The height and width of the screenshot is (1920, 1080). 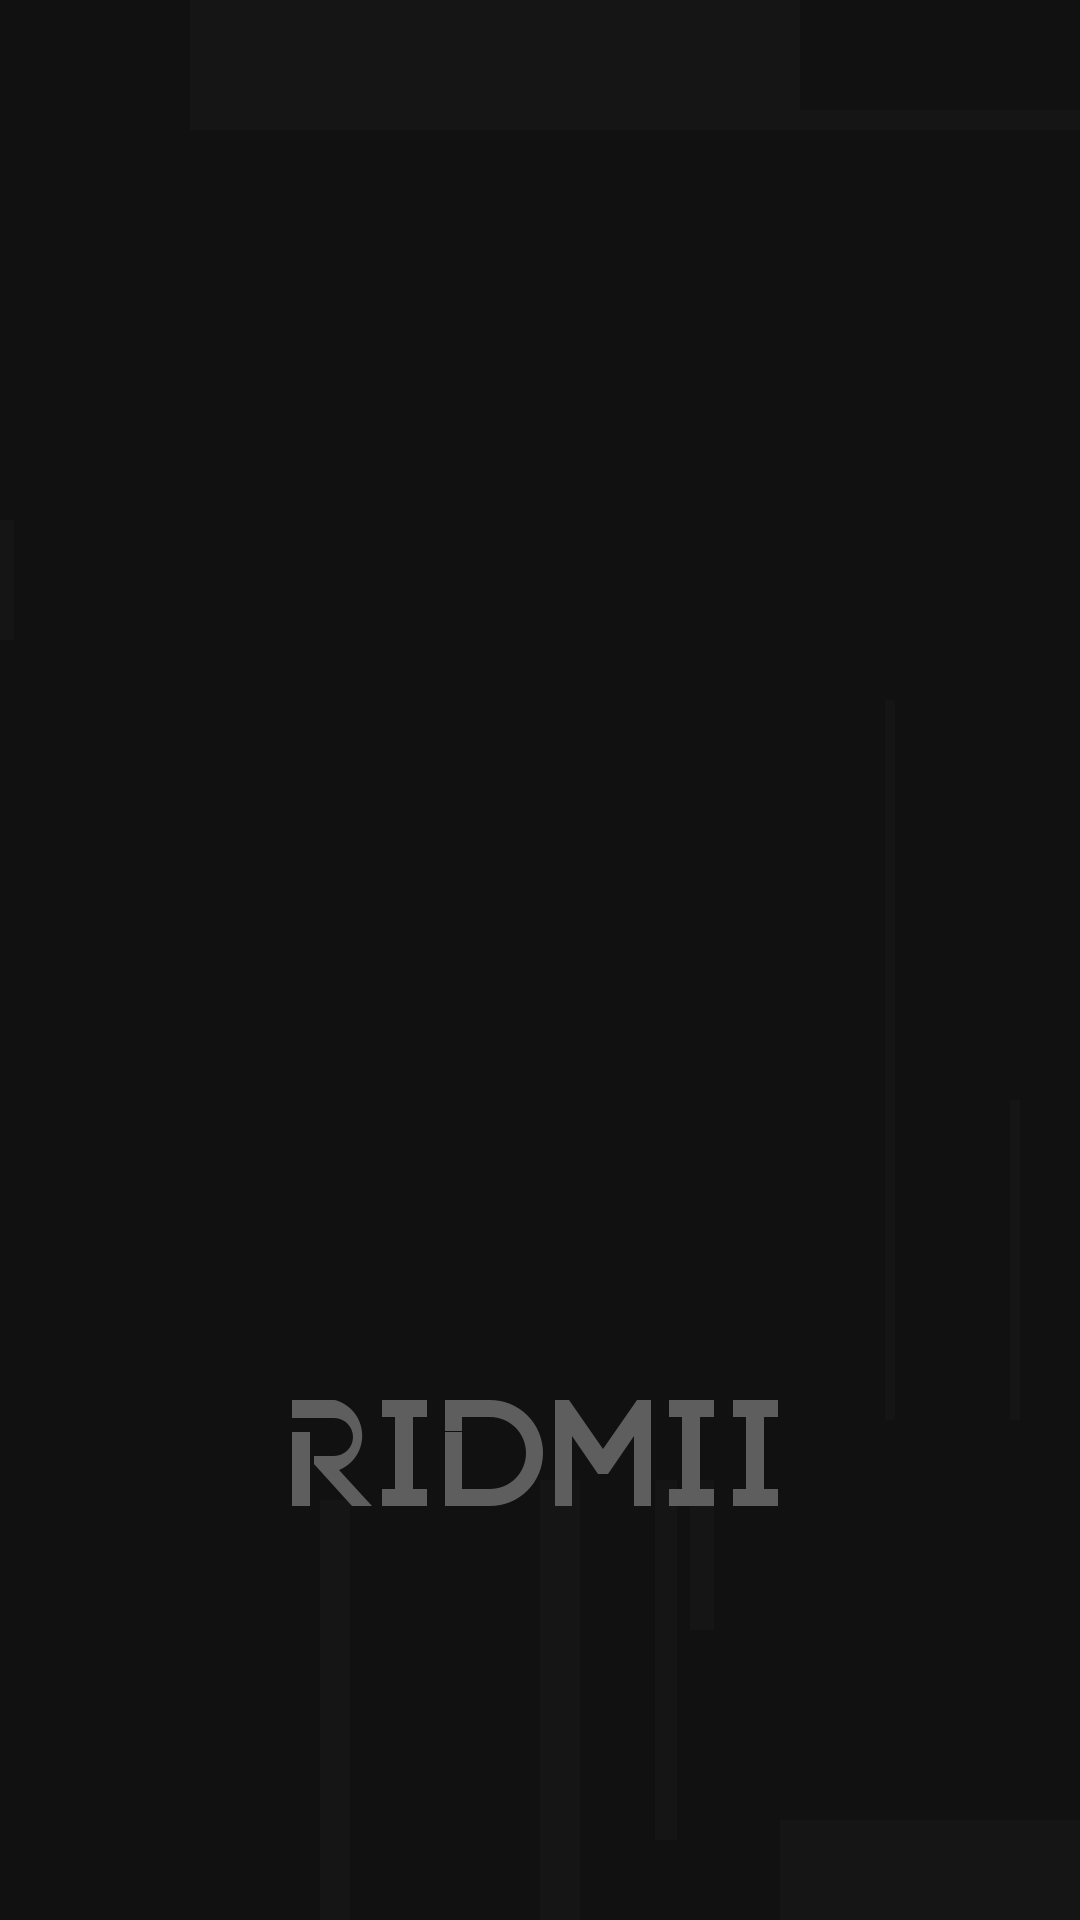 I want to click on ridmii-wordmark-logo-icon, so click(x=535, y=1453).